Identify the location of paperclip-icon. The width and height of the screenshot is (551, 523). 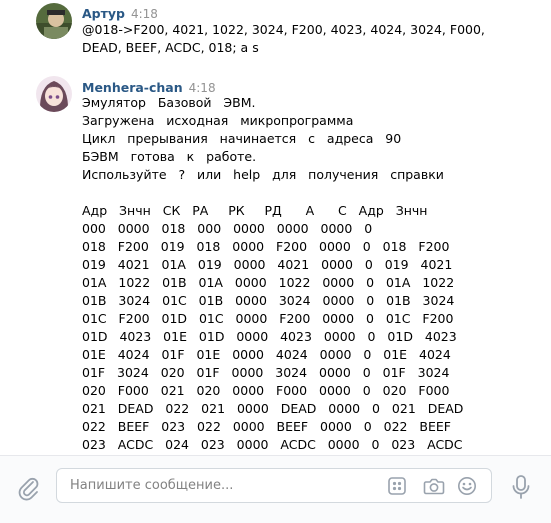
(29, 489).